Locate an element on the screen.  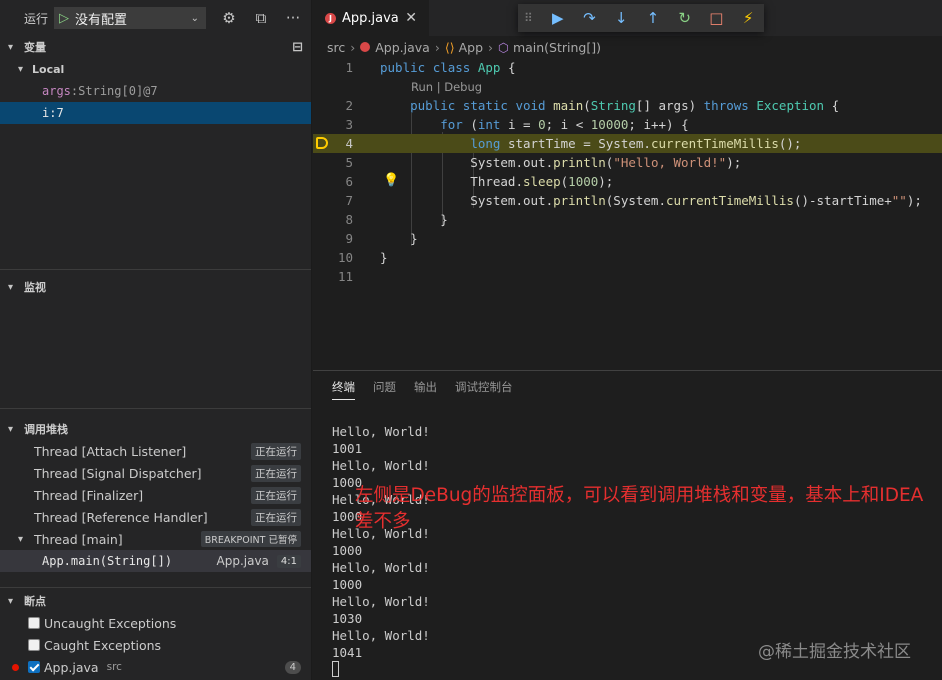
thread-name: Thread [Signal Dispatcher] is located at coordinates (118, 473).